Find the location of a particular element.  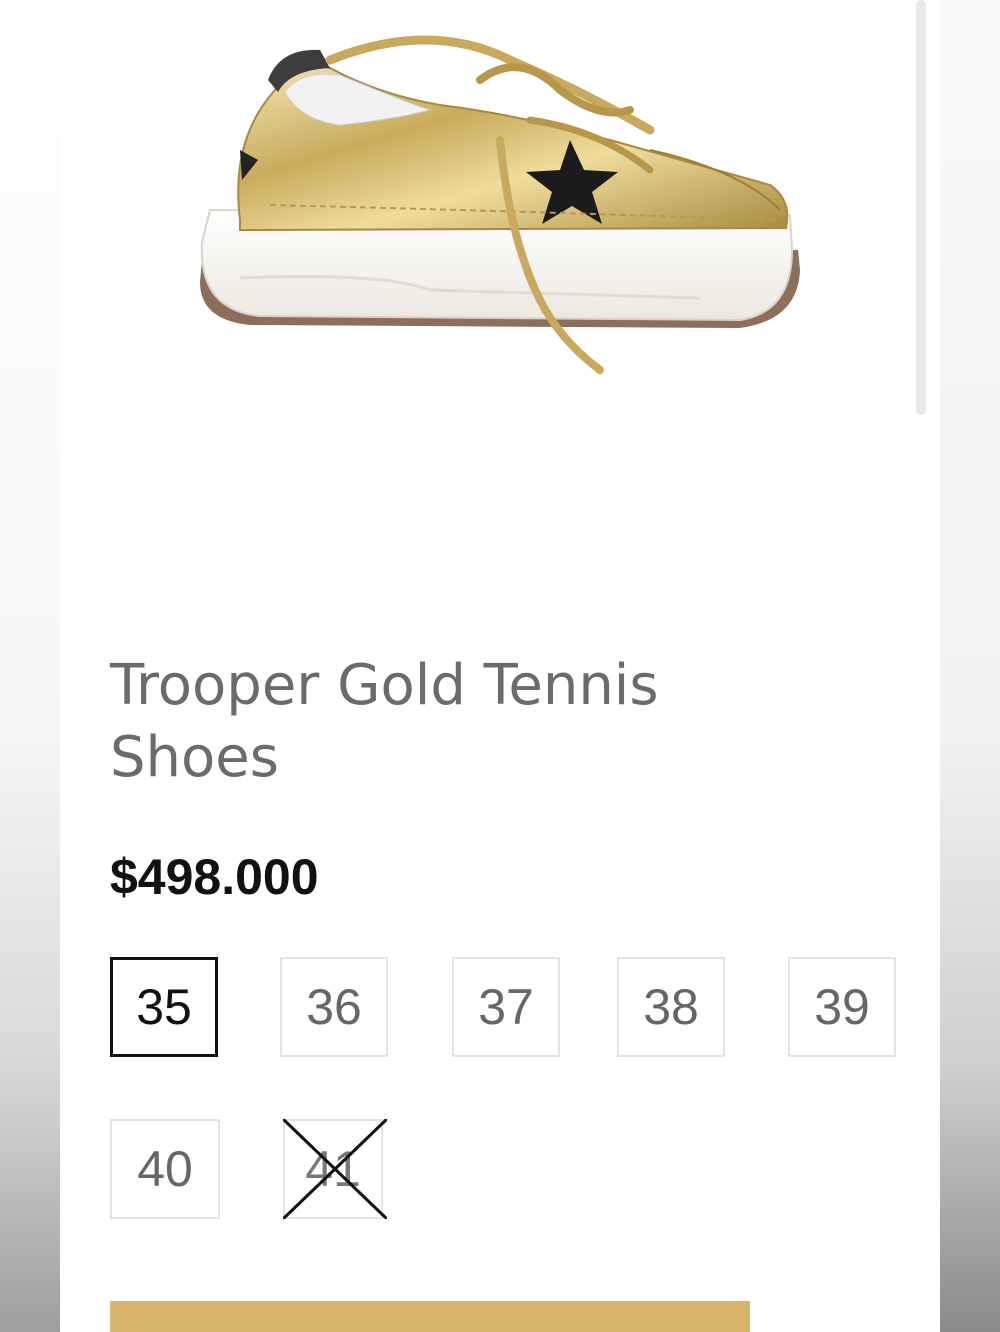

product-price: $498.000 is located at coordinates (214, 877).